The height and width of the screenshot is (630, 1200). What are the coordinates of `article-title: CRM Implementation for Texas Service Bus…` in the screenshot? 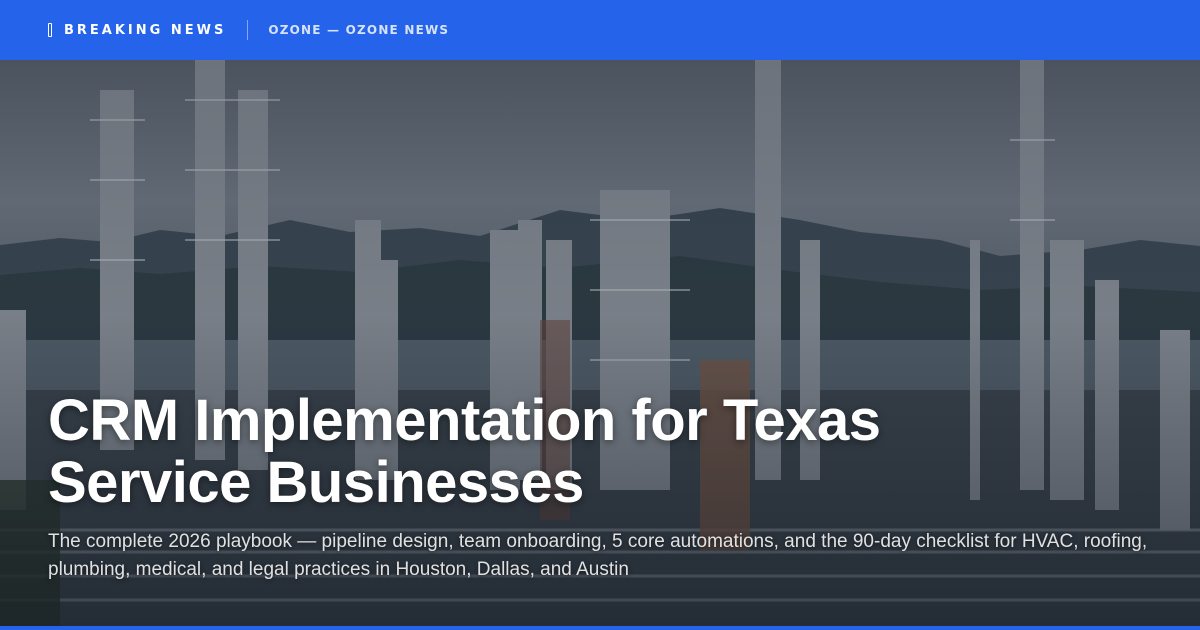 It's located at (464, 451).